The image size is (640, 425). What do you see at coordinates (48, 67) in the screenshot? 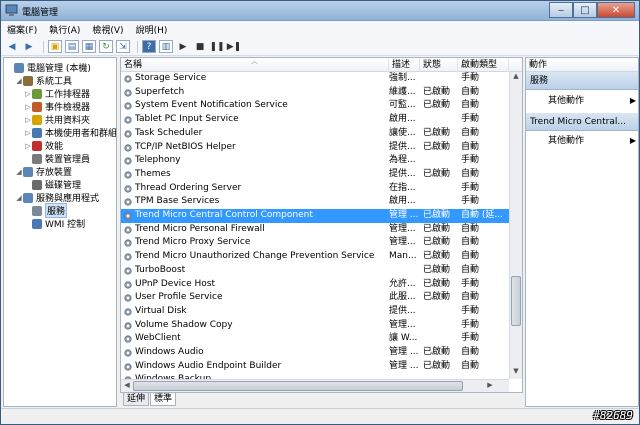
I see `tree-item: 電腦管理 (本機)` at bounding box center [48, 67].